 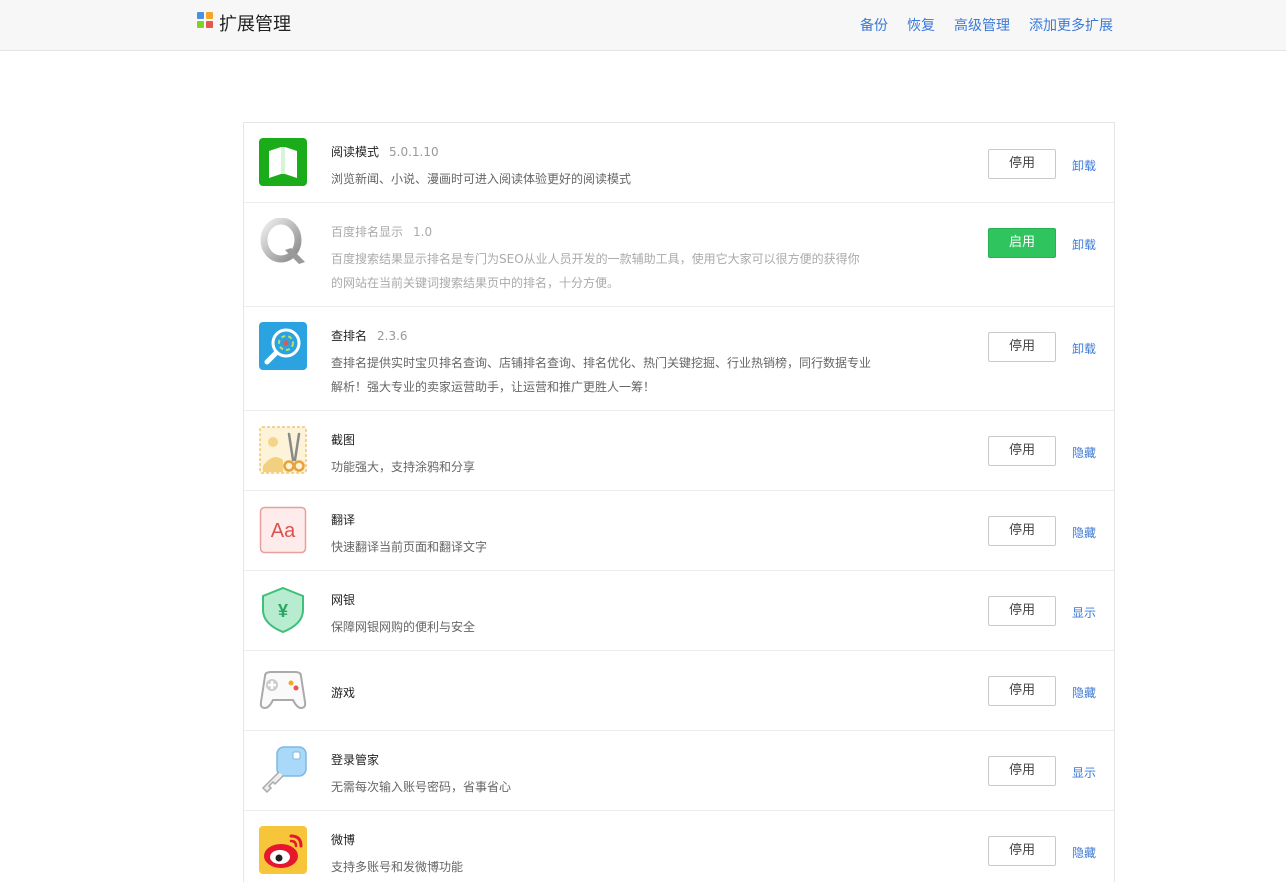 I want to click on extension-description: 保障网银网购的便利与安全, so click(x=403, y=627).